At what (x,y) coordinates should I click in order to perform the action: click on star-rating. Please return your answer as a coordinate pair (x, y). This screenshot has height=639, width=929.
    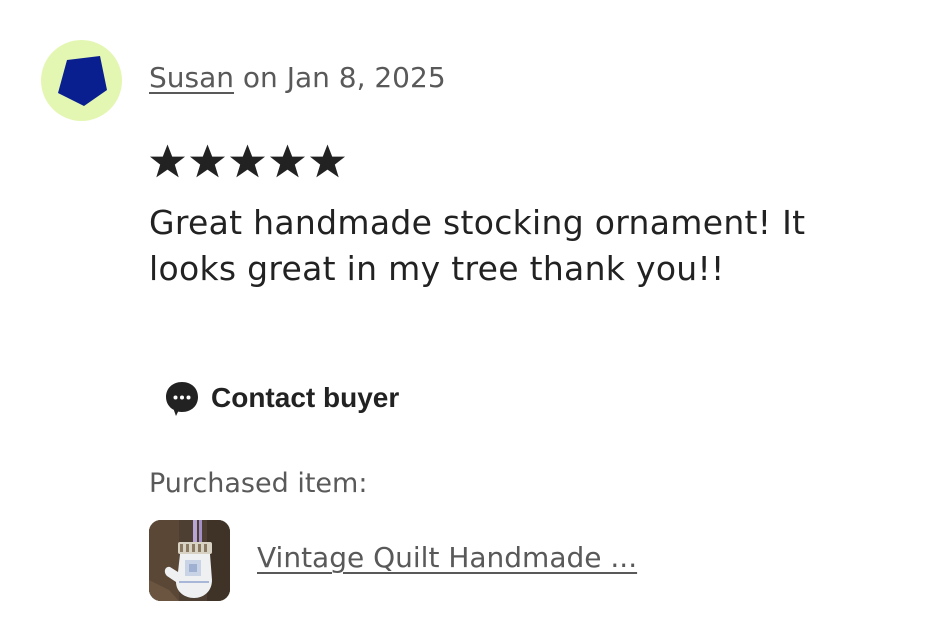
    Looking at the image, I should click on (247, 161).